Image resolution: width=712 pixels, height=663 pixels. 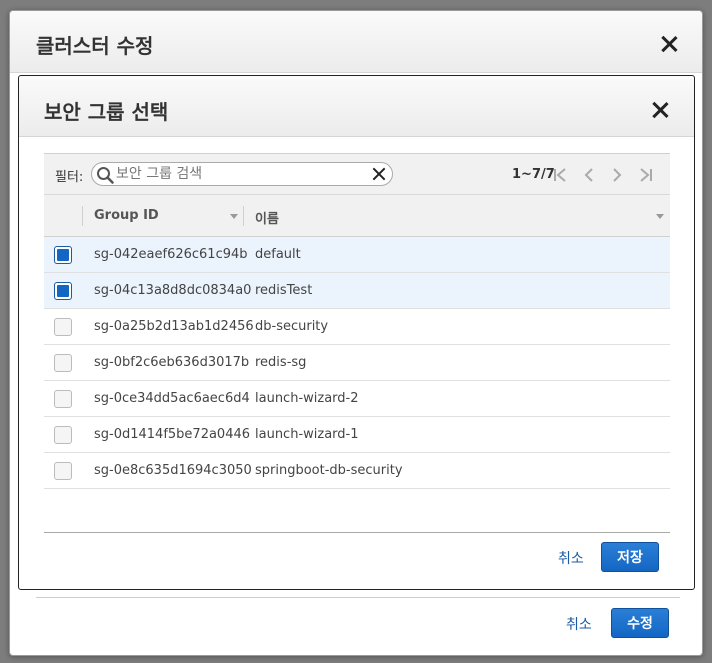 What do you see at coordinates (106, 112) in the screenshot?
I see `select-security-group-title: 보안 그룹 선택` at bounding box center [106, 112].